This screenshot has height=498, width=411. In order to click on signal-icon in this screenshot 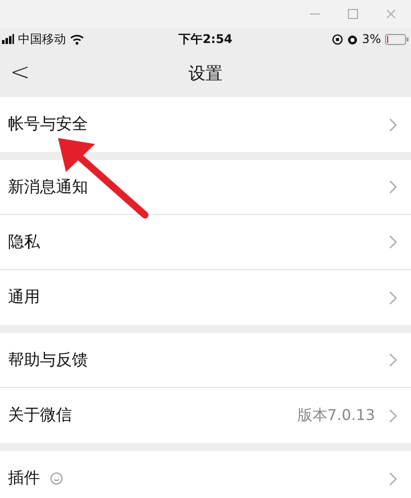, I will do `click(8, 39)`.